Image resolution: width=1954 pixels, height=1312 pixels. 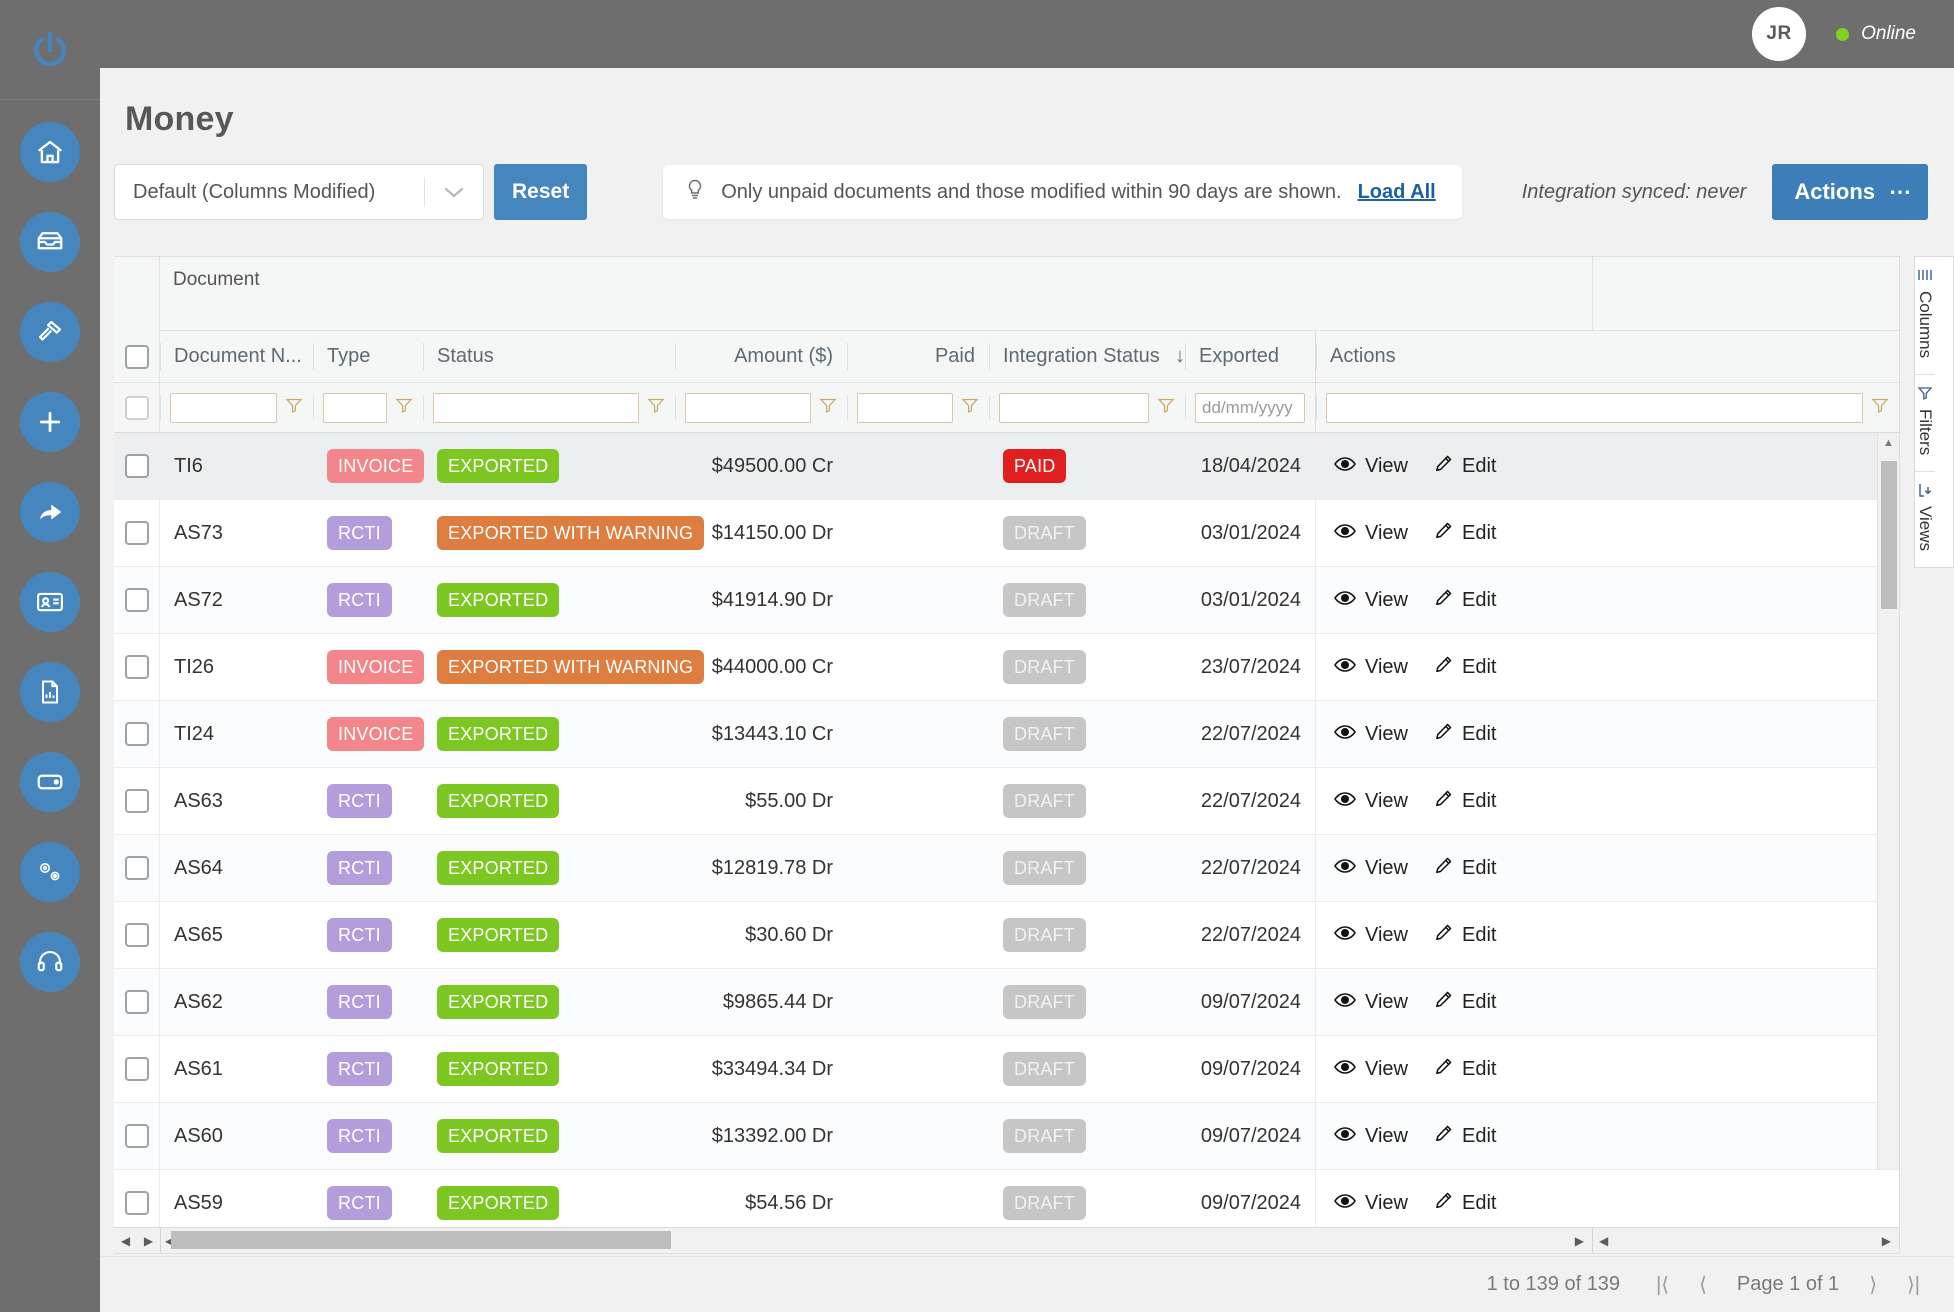 What do you see at coordinates (1913, 1284) in the screenshot?
I see `last-page-button: ⟩|` at bounding box center [1913, 1284].